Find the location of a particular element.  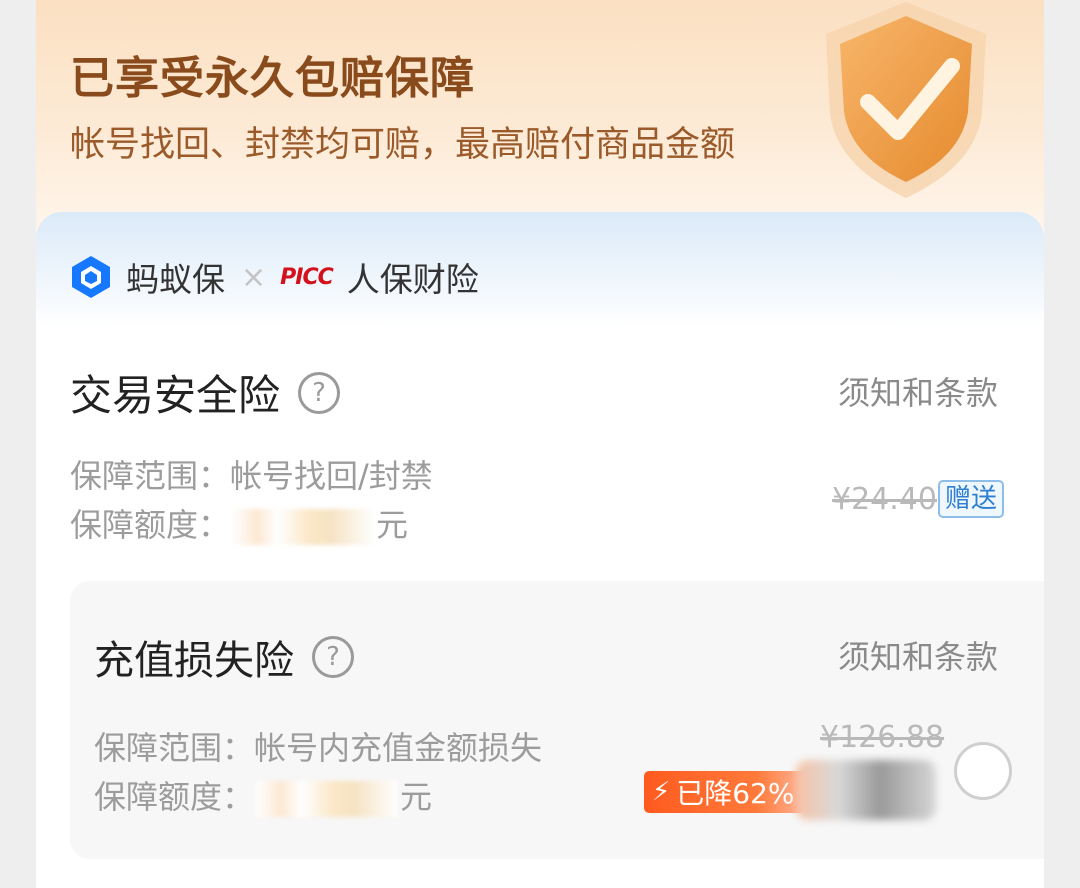

banner-subtitle: 帐号找回、封禁均可赔，最高赔付商品金额 is located at coordinates (403, 145).